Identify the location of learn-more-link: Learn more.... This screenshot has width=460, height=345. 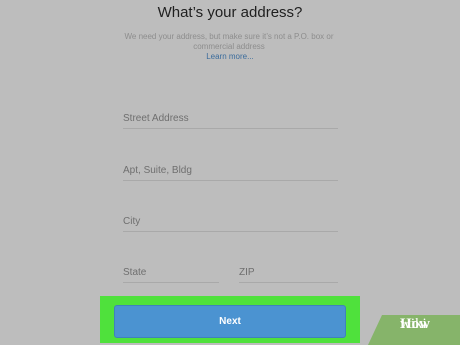
(230, 56).